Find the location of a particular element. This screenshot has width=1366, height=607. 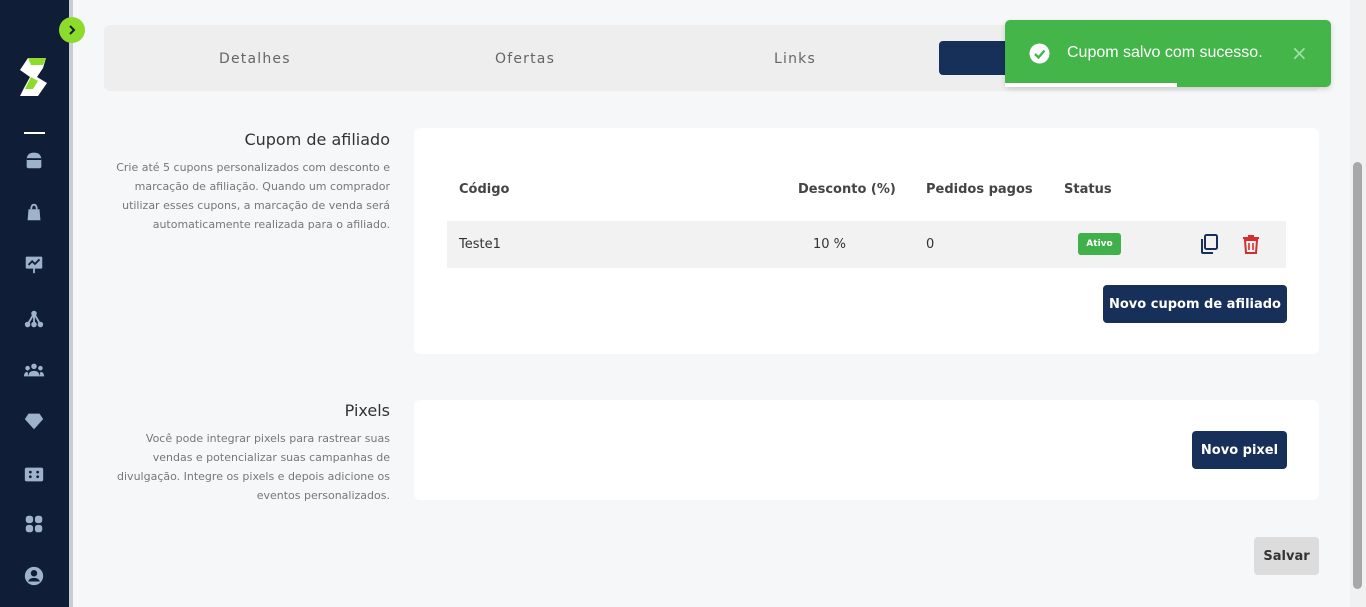

toast-progress is located at coordinates (1091, 85).